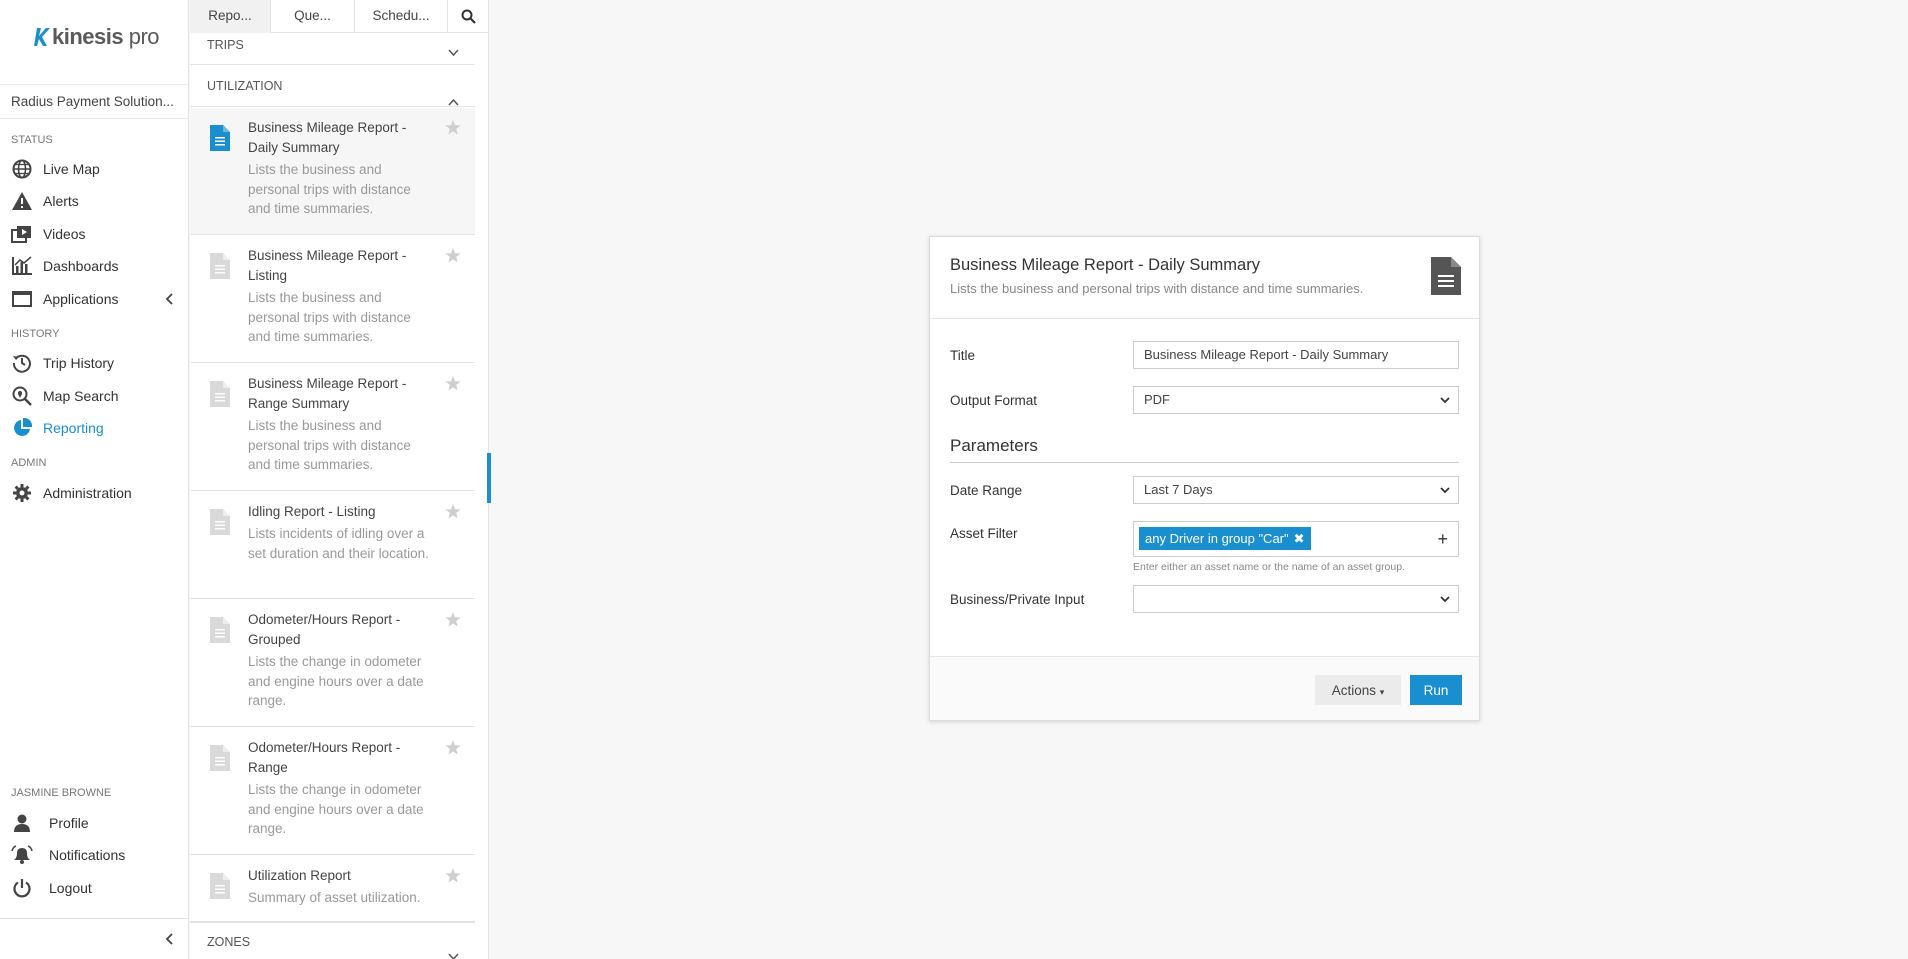  What do you see at coordinates (70, 888) in the screenshot?
I see `nav-label: Logout` at bounding box center [70, 888].